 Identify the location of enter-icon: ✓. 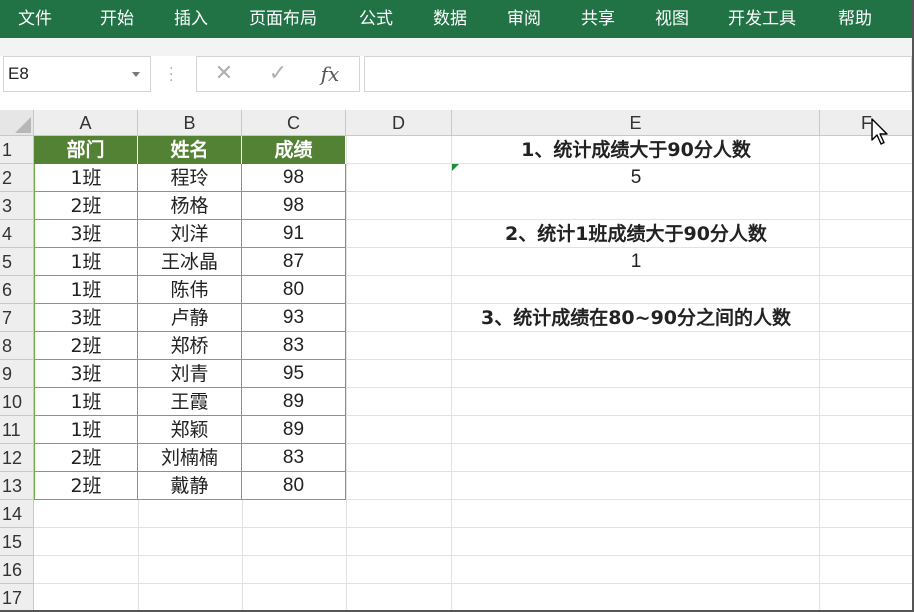
(278, 74).